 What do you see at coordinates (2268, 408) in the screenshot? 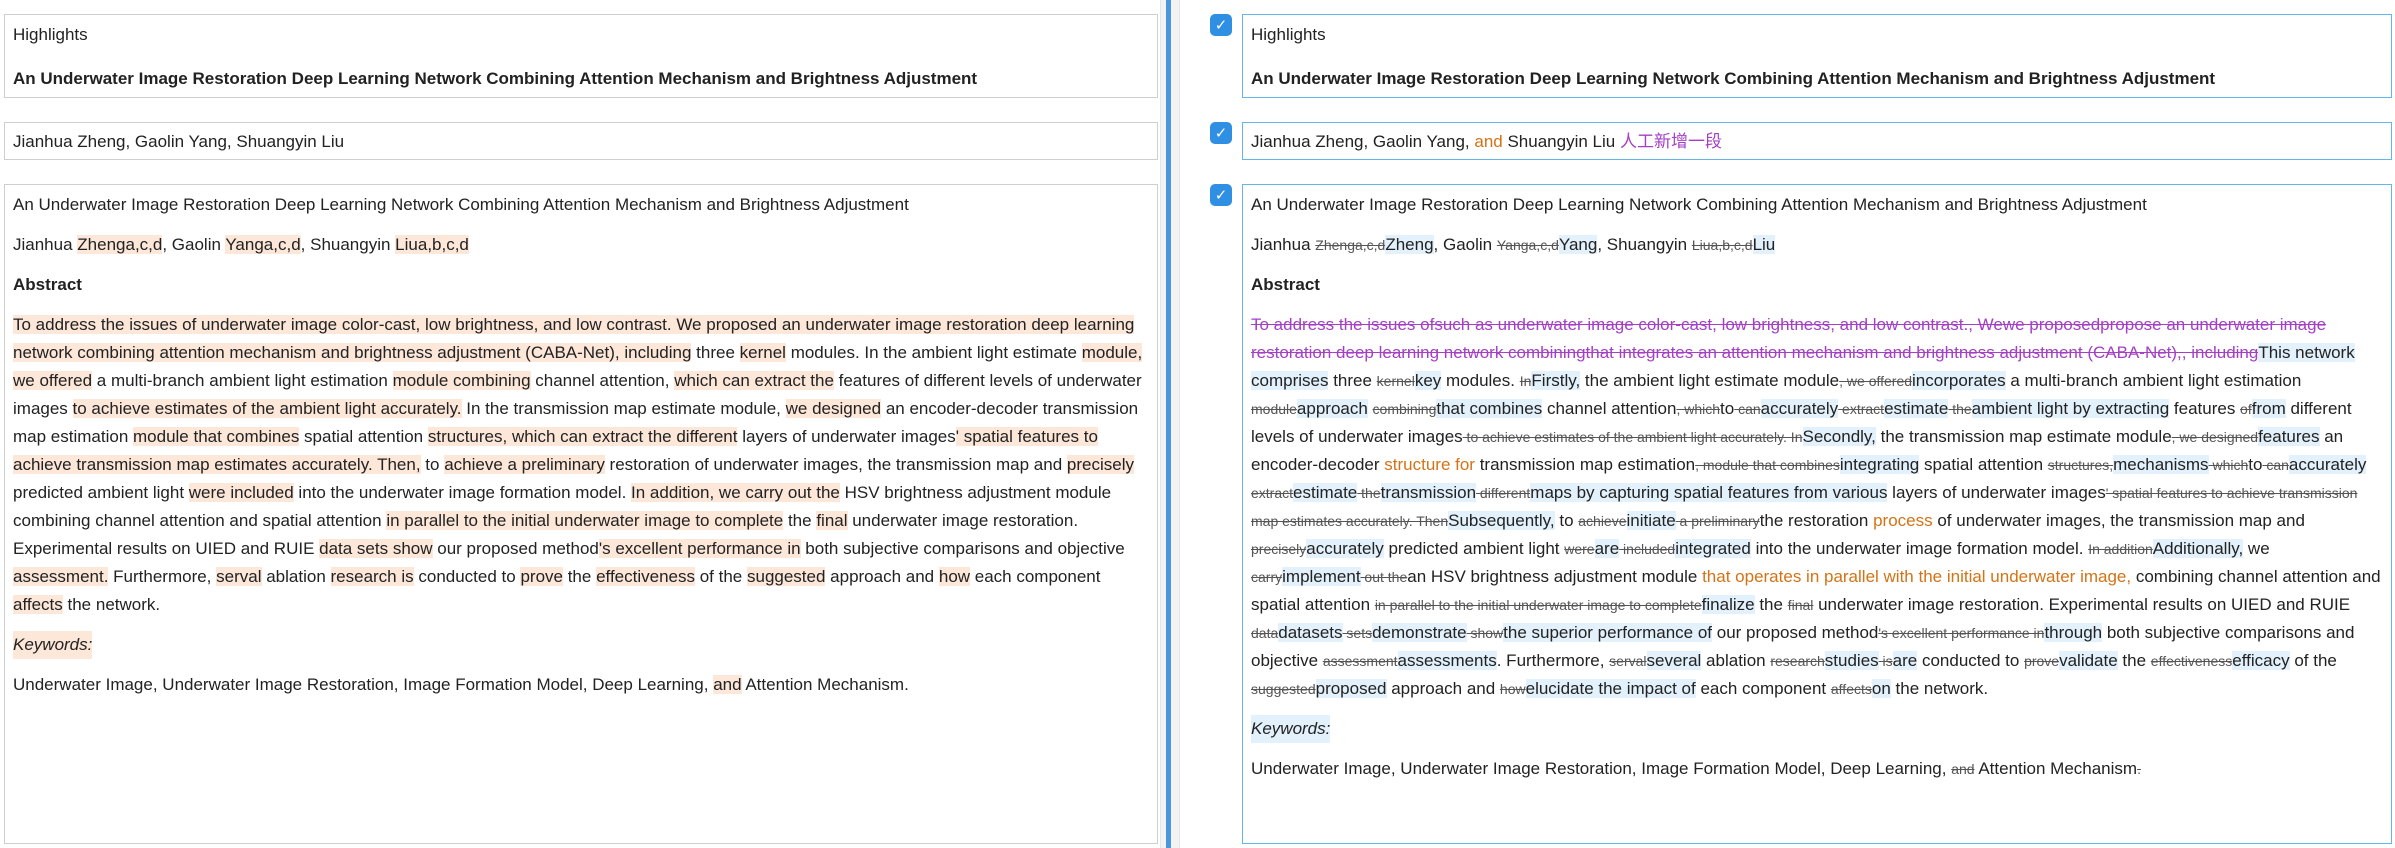
I see `text-segment: from` at bounding box center [2268, 408].